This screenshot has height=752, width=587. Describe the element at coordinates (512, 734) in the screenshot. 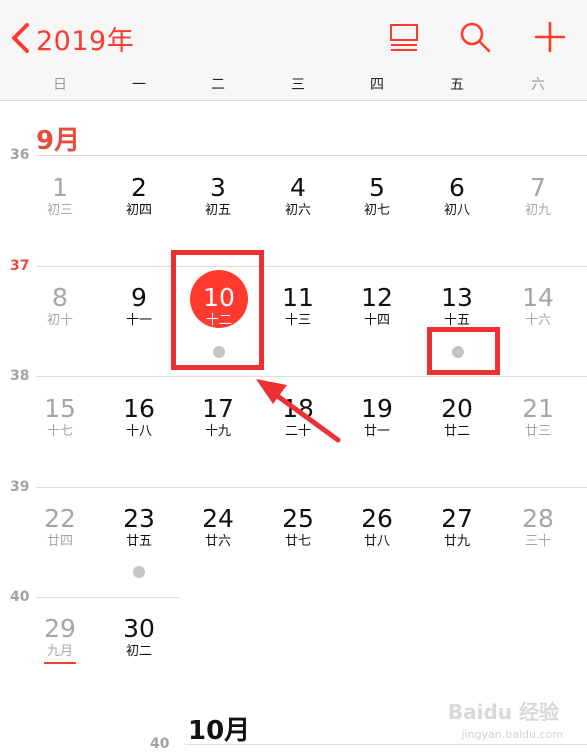

I see `watermark-url: jingyan.baidu.com` at that location.